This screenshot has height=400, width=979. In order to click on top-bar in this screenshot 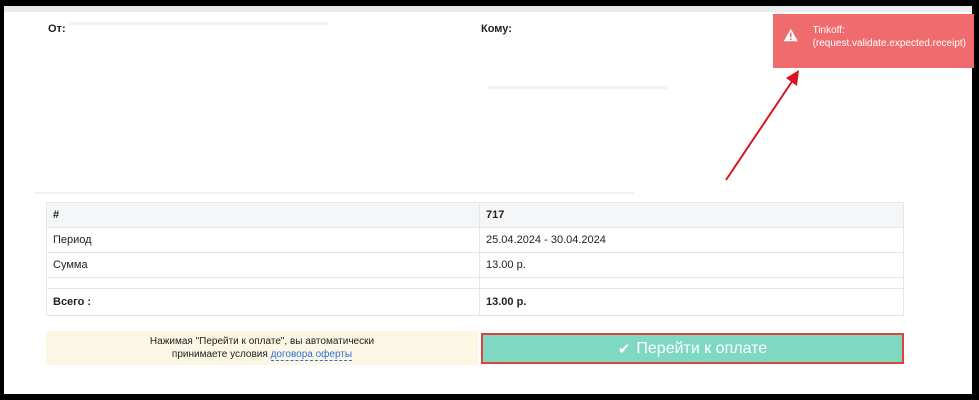, I will do `click(488, 9)`.